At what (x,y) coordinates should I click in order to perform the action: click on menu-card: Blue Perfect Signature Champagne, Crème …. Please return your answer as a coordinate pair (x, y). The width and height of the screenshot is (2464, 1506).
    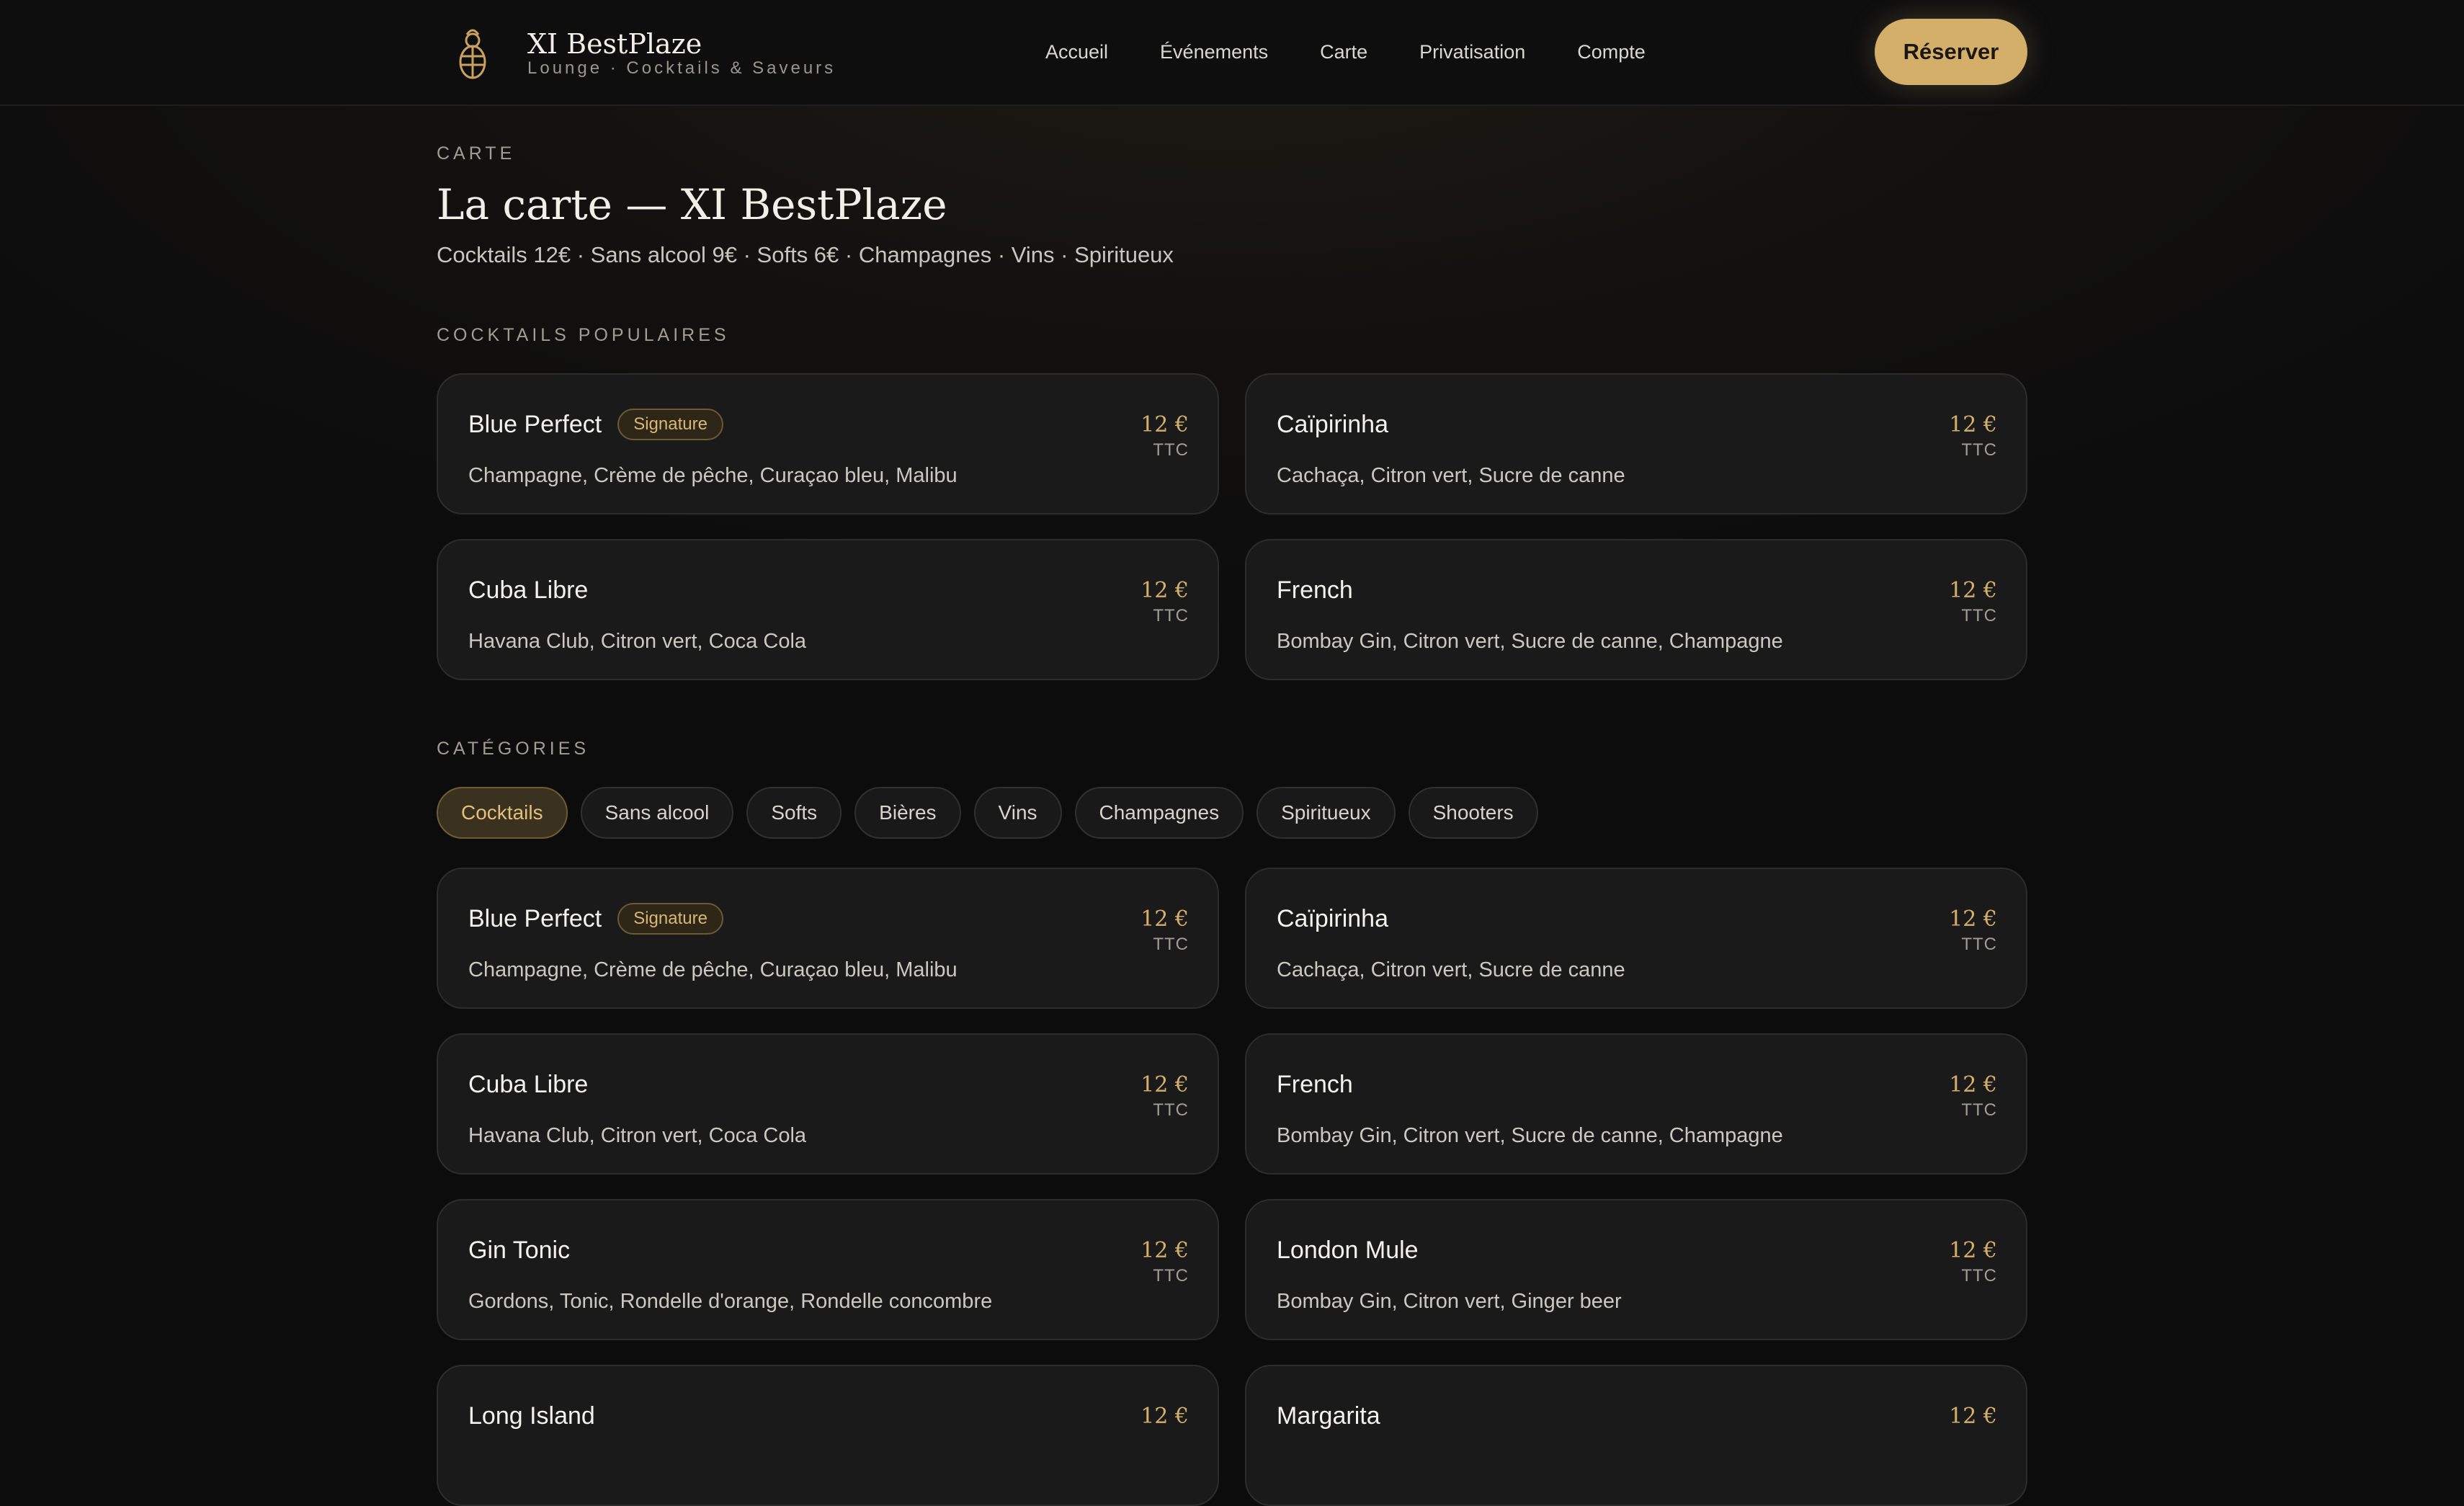
    Looking at the image, I should click on (828, 939).